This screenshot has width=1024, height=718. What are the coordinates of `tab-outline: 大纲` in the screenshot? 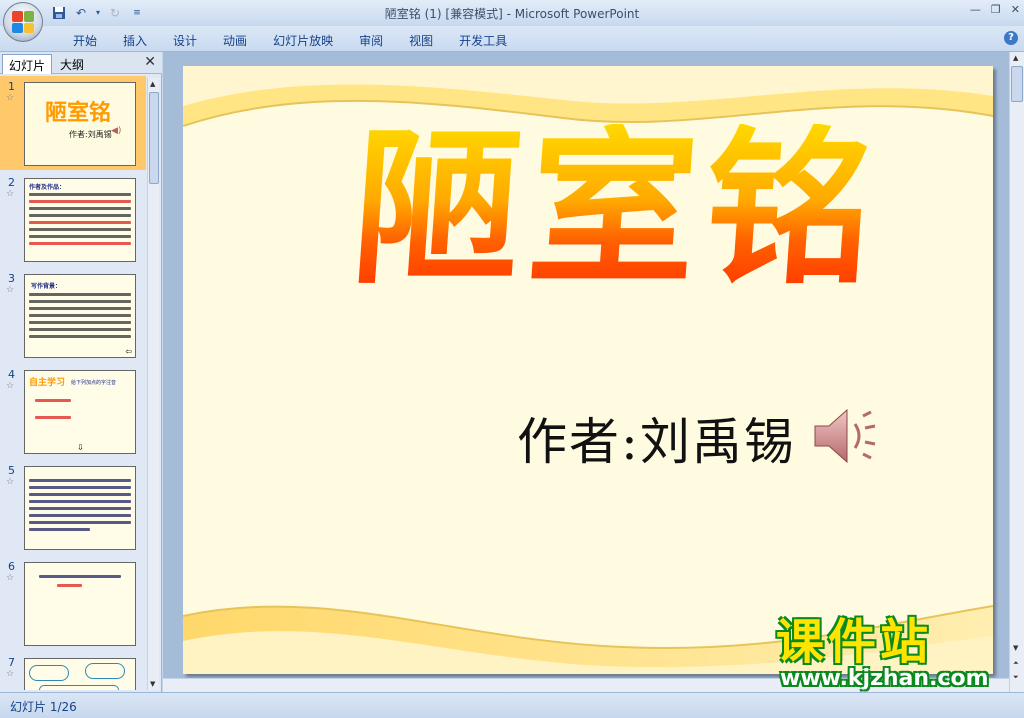 It's located at (72, 64).